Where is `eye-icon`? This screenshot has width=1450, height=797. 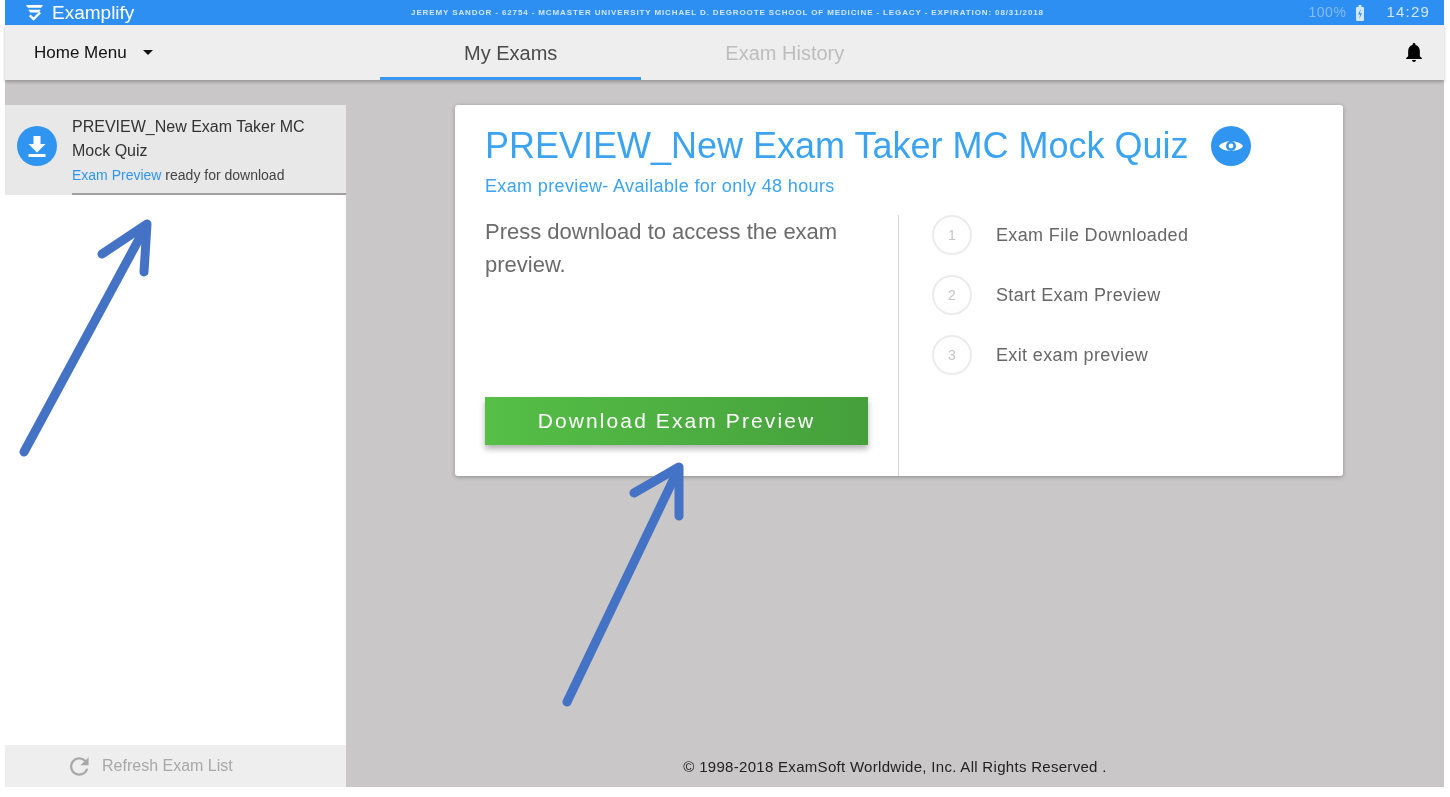
eye-icon is located at coordinates (1230, 146).